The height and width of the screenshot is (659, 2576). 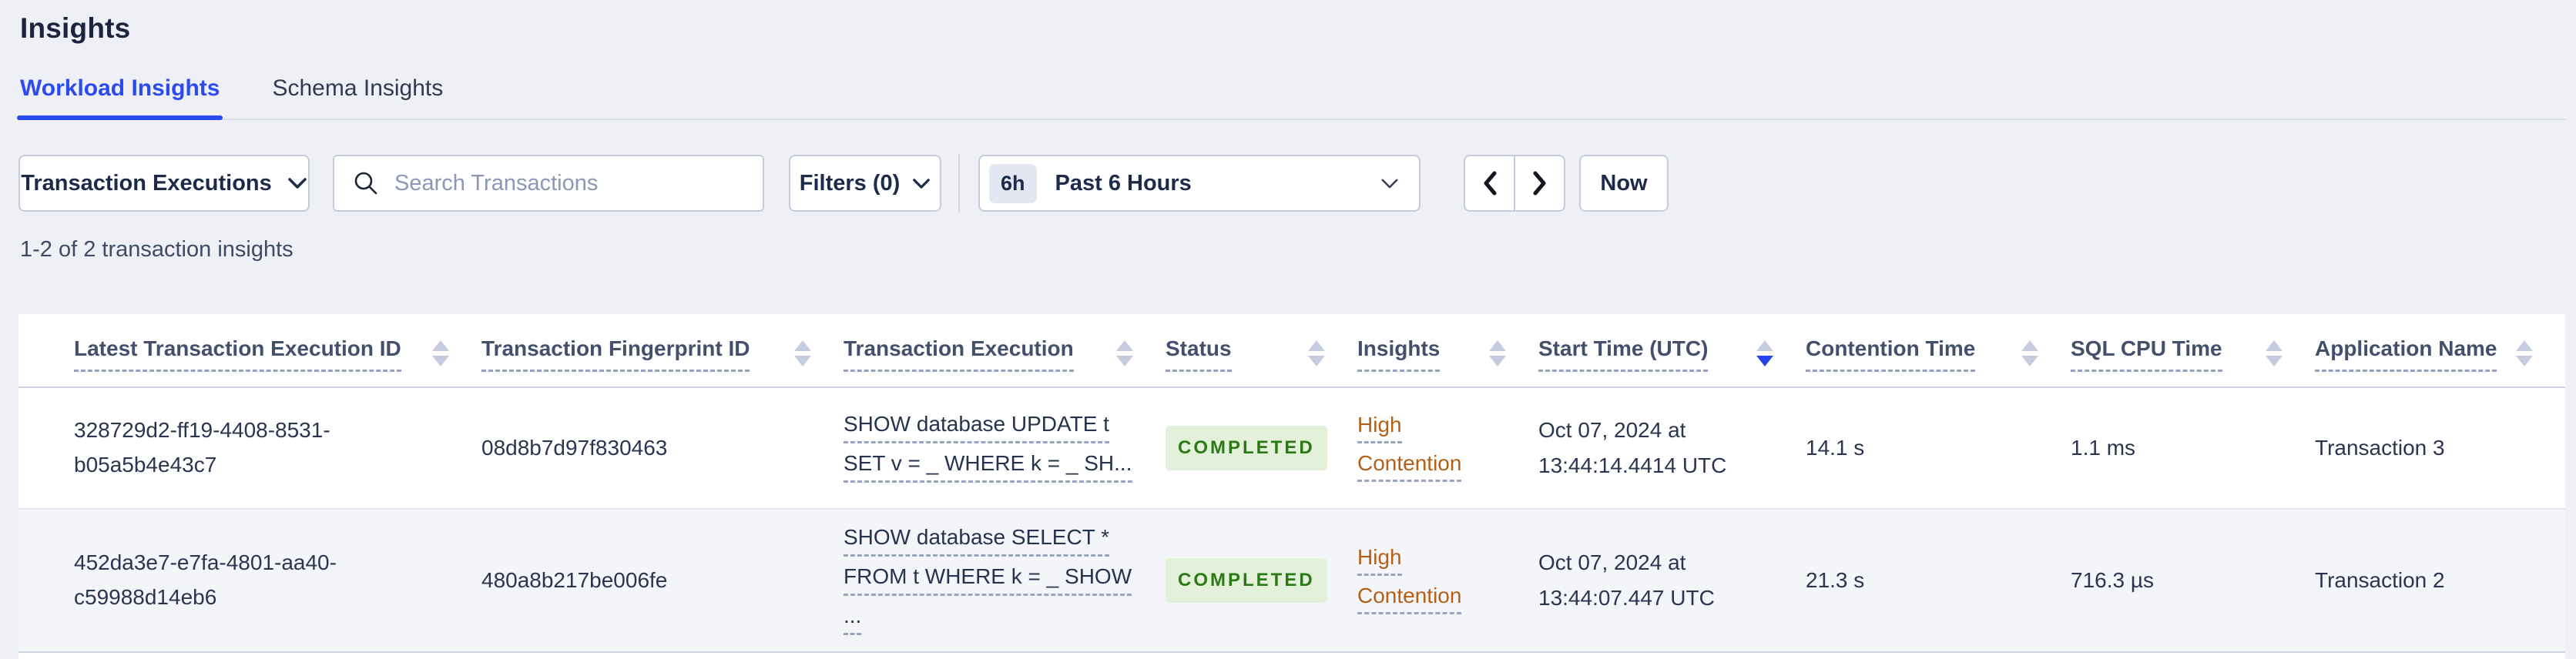 I want to click on chevron-left-icon, so click(x=1490, y=183).